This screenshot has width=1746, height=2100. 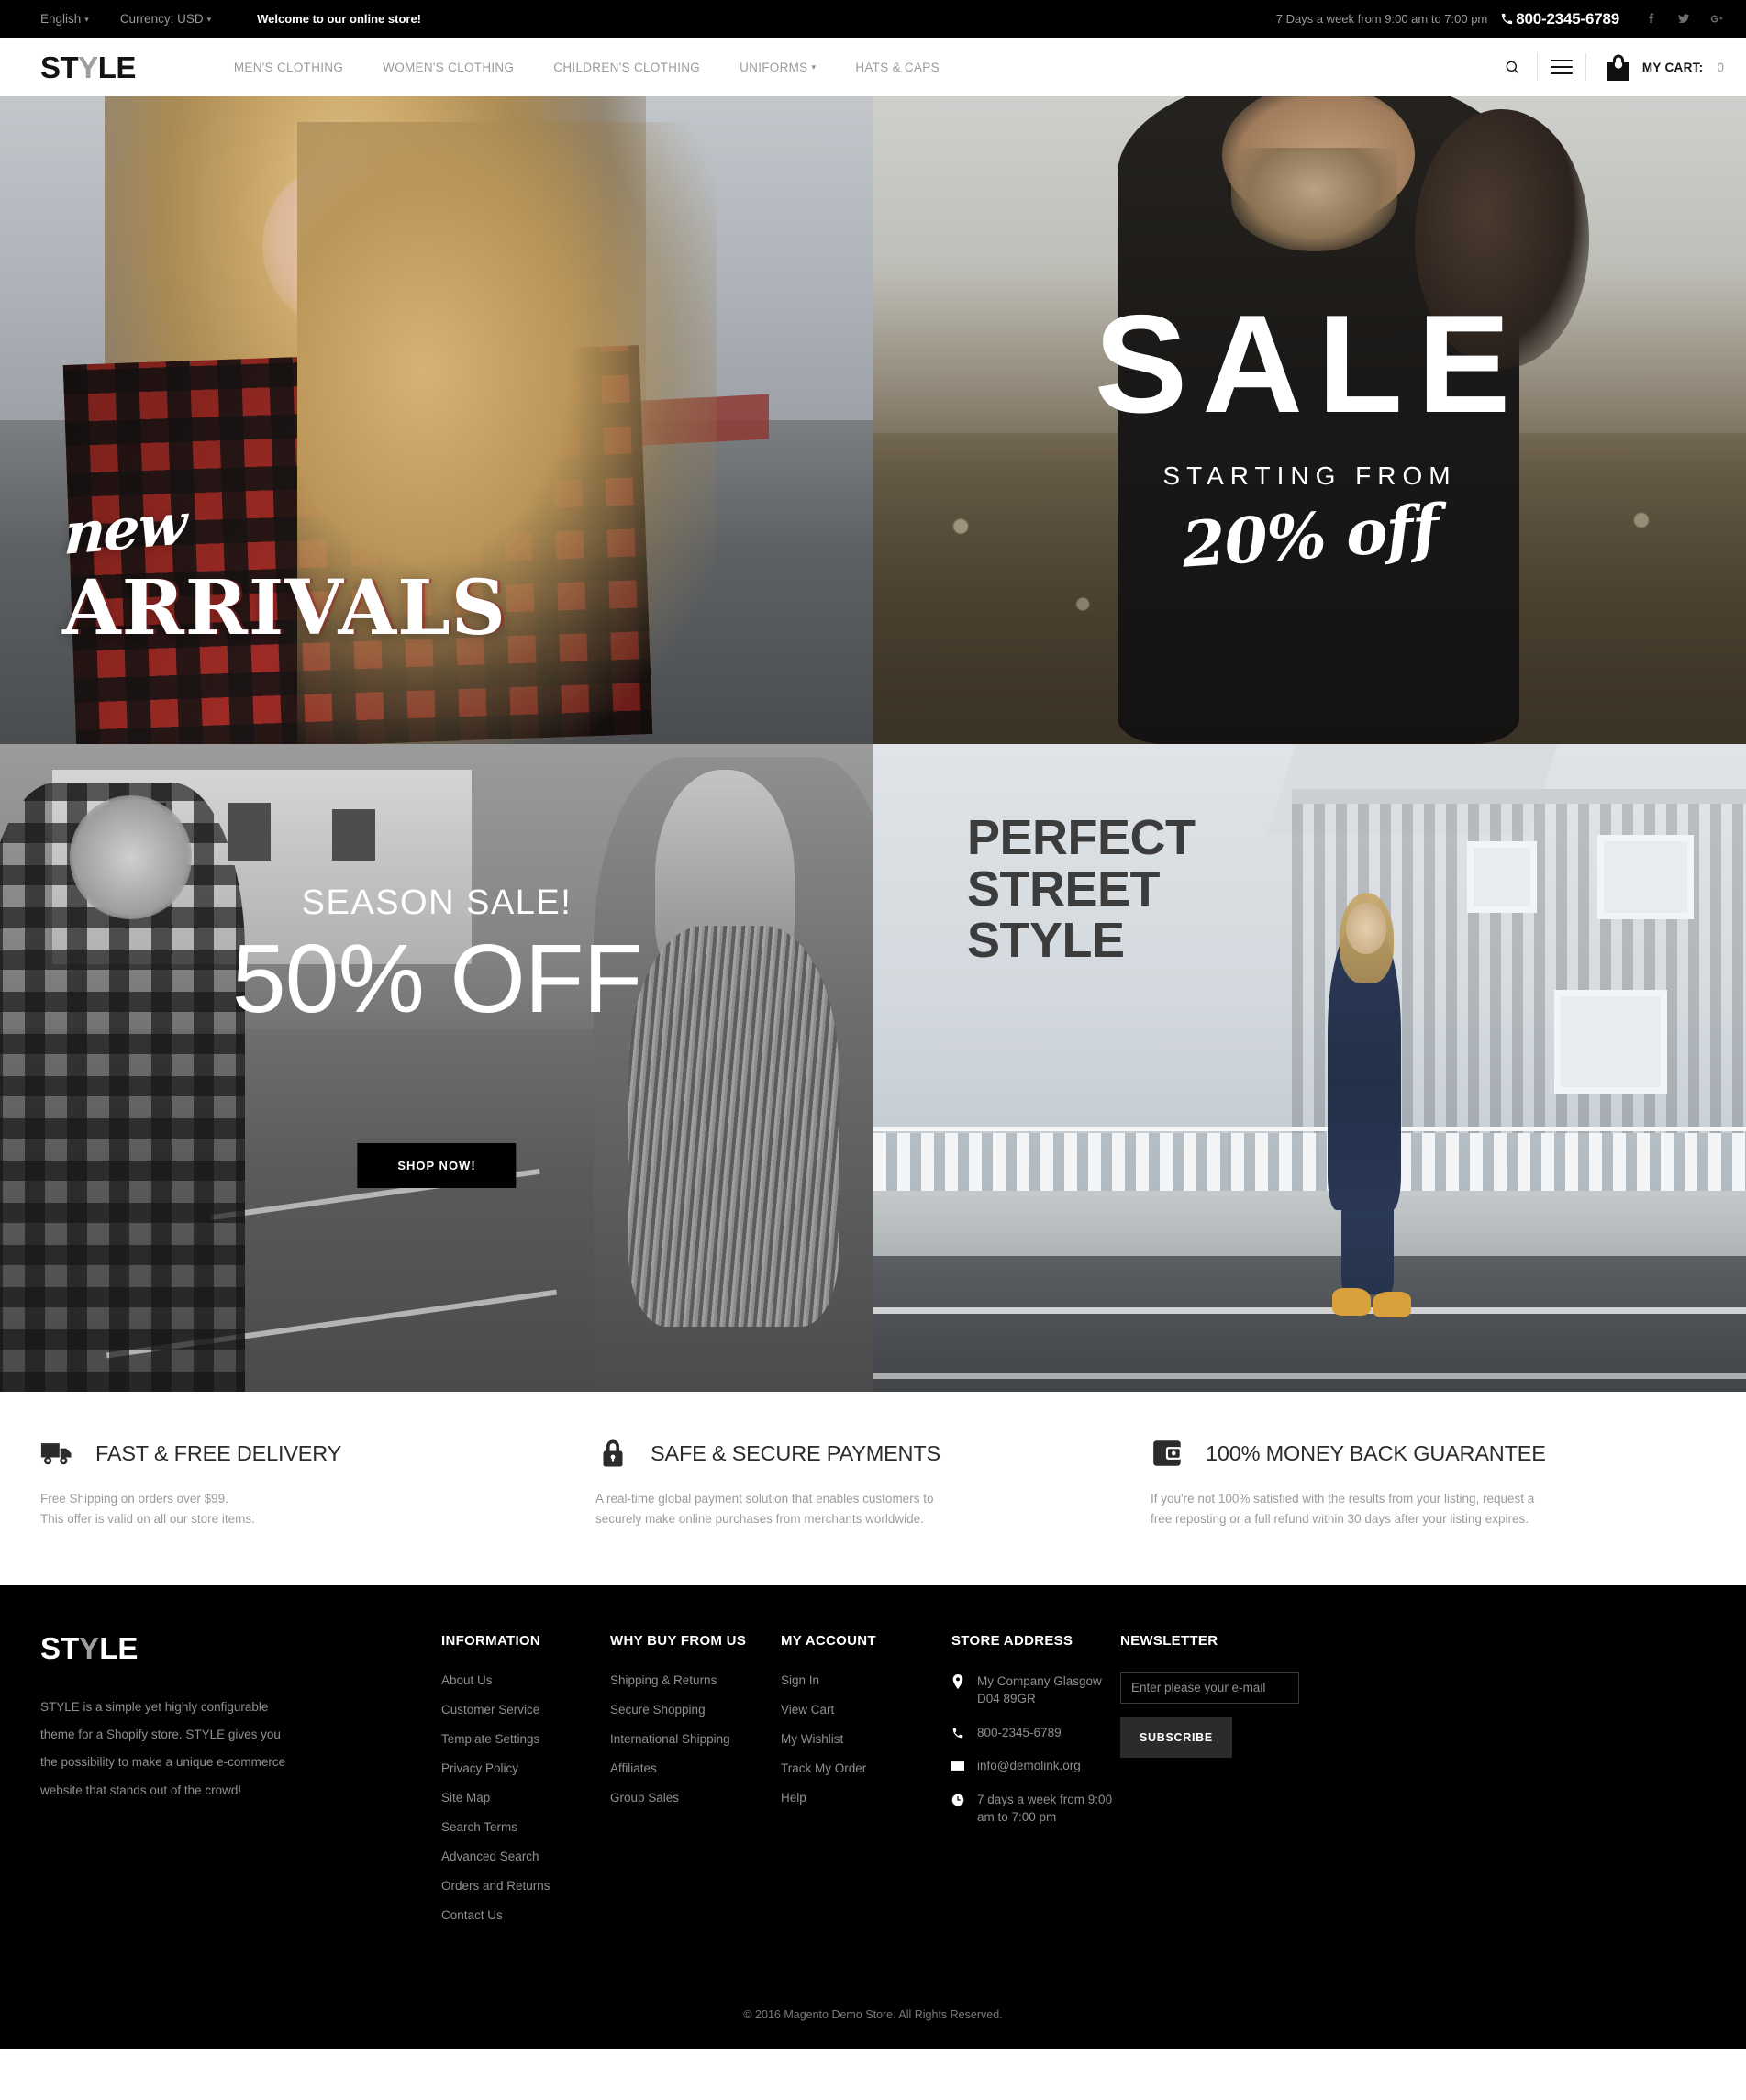 I want to click on list-item: Affiliates, so click(x=695, y=1769).